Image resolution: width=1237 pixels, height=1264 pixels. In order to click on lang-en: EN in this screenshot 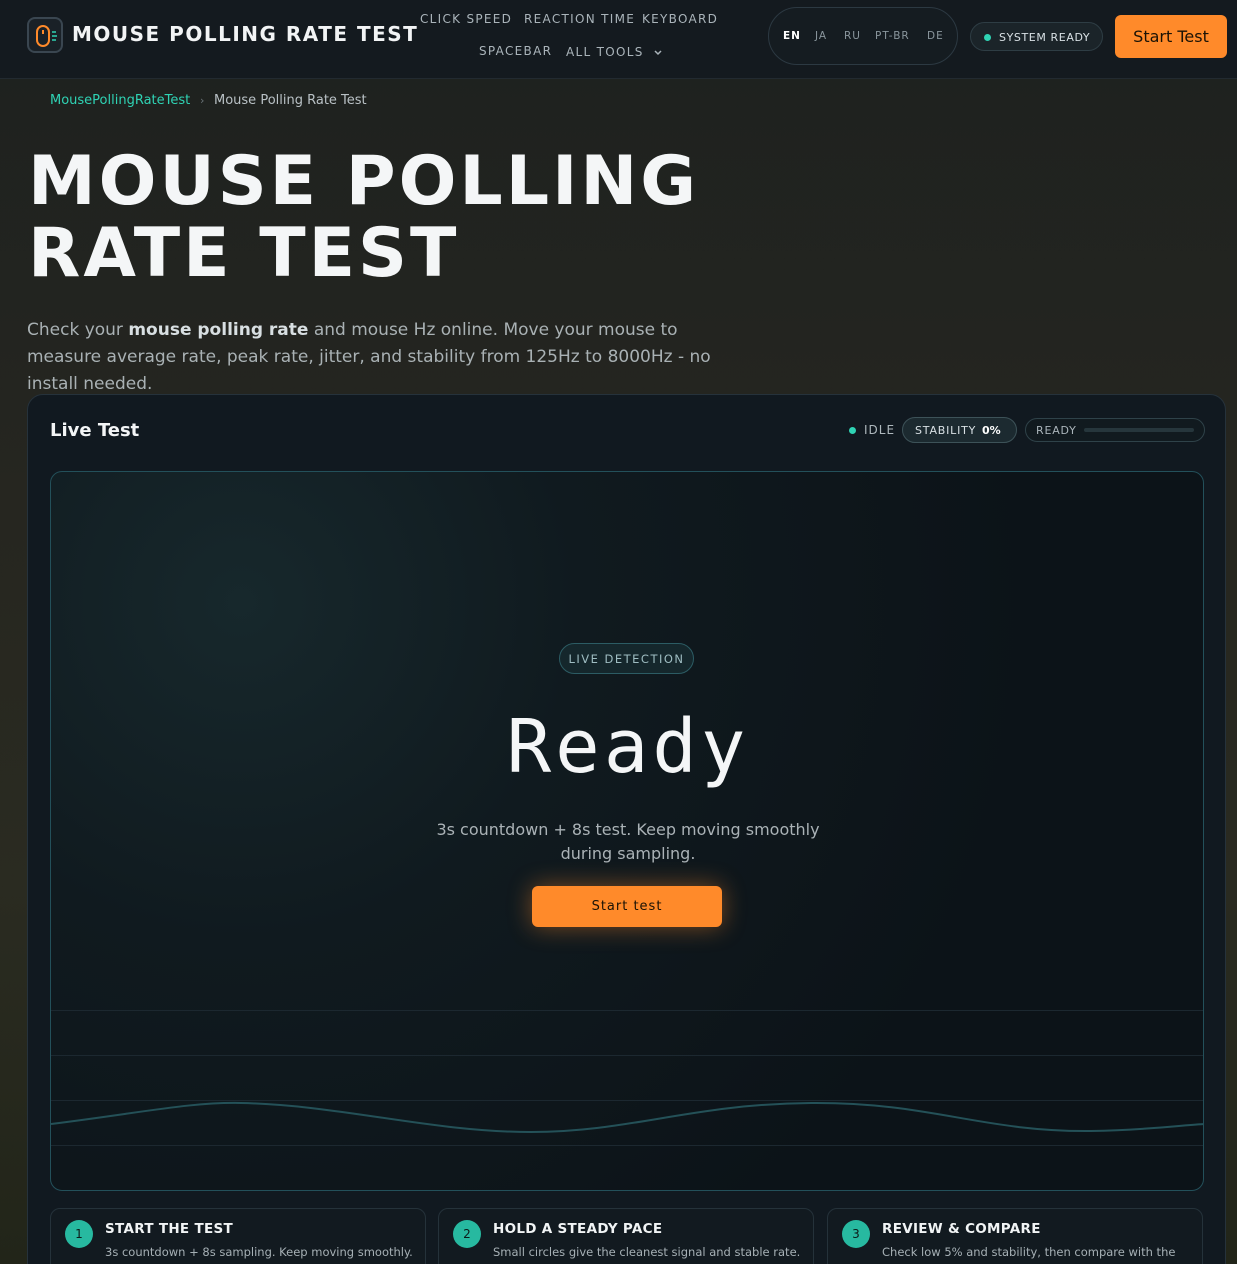, I will do `click(792, 36)`.